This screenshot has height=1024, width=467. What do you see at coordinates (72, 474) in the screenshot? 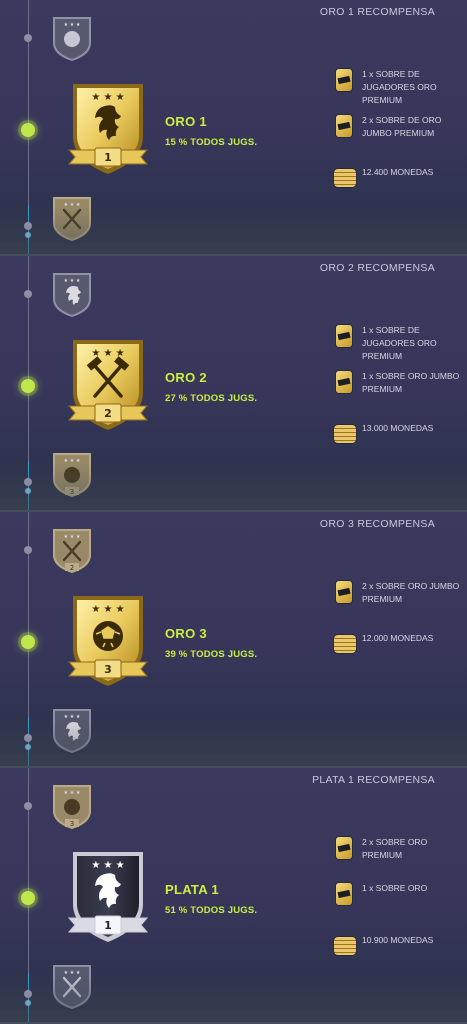
I see `next-rank-badge: ★ ★ ★ 3` at bounding box center [72, 474].